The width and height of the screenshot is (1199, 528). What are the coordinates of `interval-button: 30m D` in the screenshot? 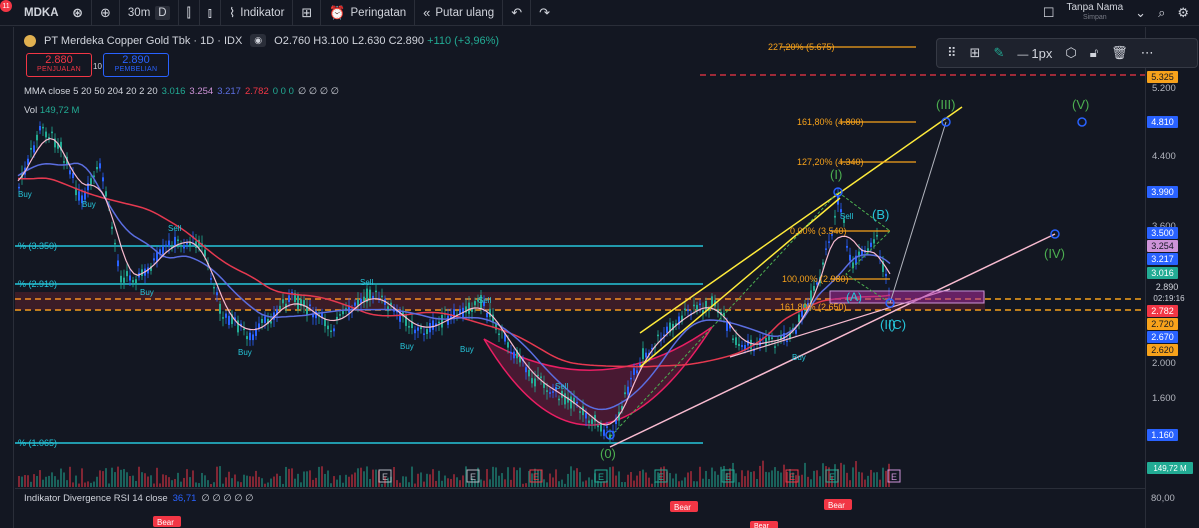 It's located at (149, 13).